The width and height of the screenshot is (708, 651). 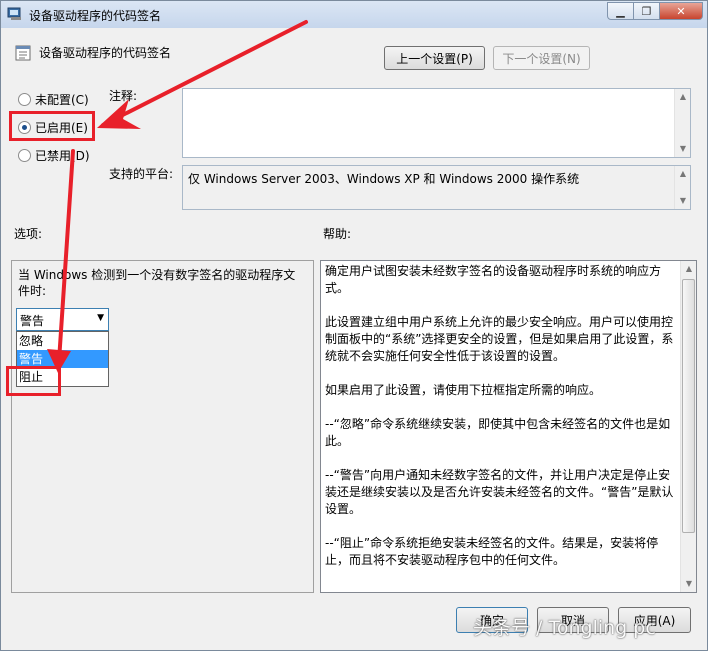 I want to click on next-setting-button: 下一个设置(N), so click(x=541, y=58).